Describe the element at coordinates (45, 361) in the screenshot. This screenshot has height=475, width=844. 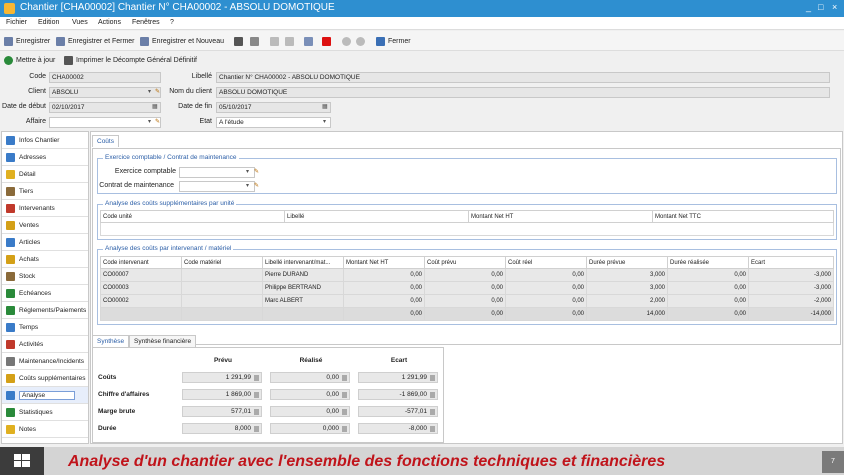
I see `sidebar-item-maintenance: Maintenance/Incidents` at that location.